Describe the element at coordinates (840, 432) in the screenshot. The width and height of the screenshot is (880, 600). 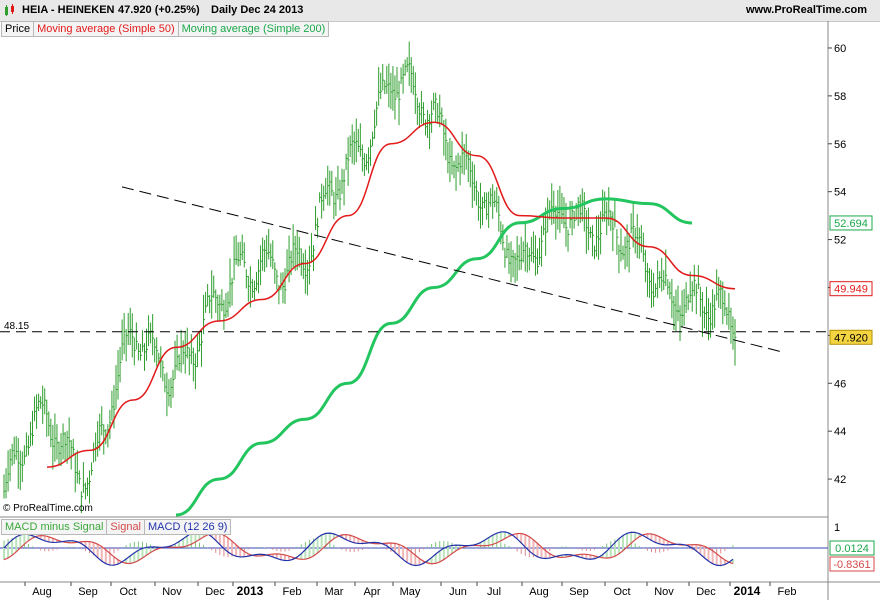
I see `y-tick-label: 44` at that location.